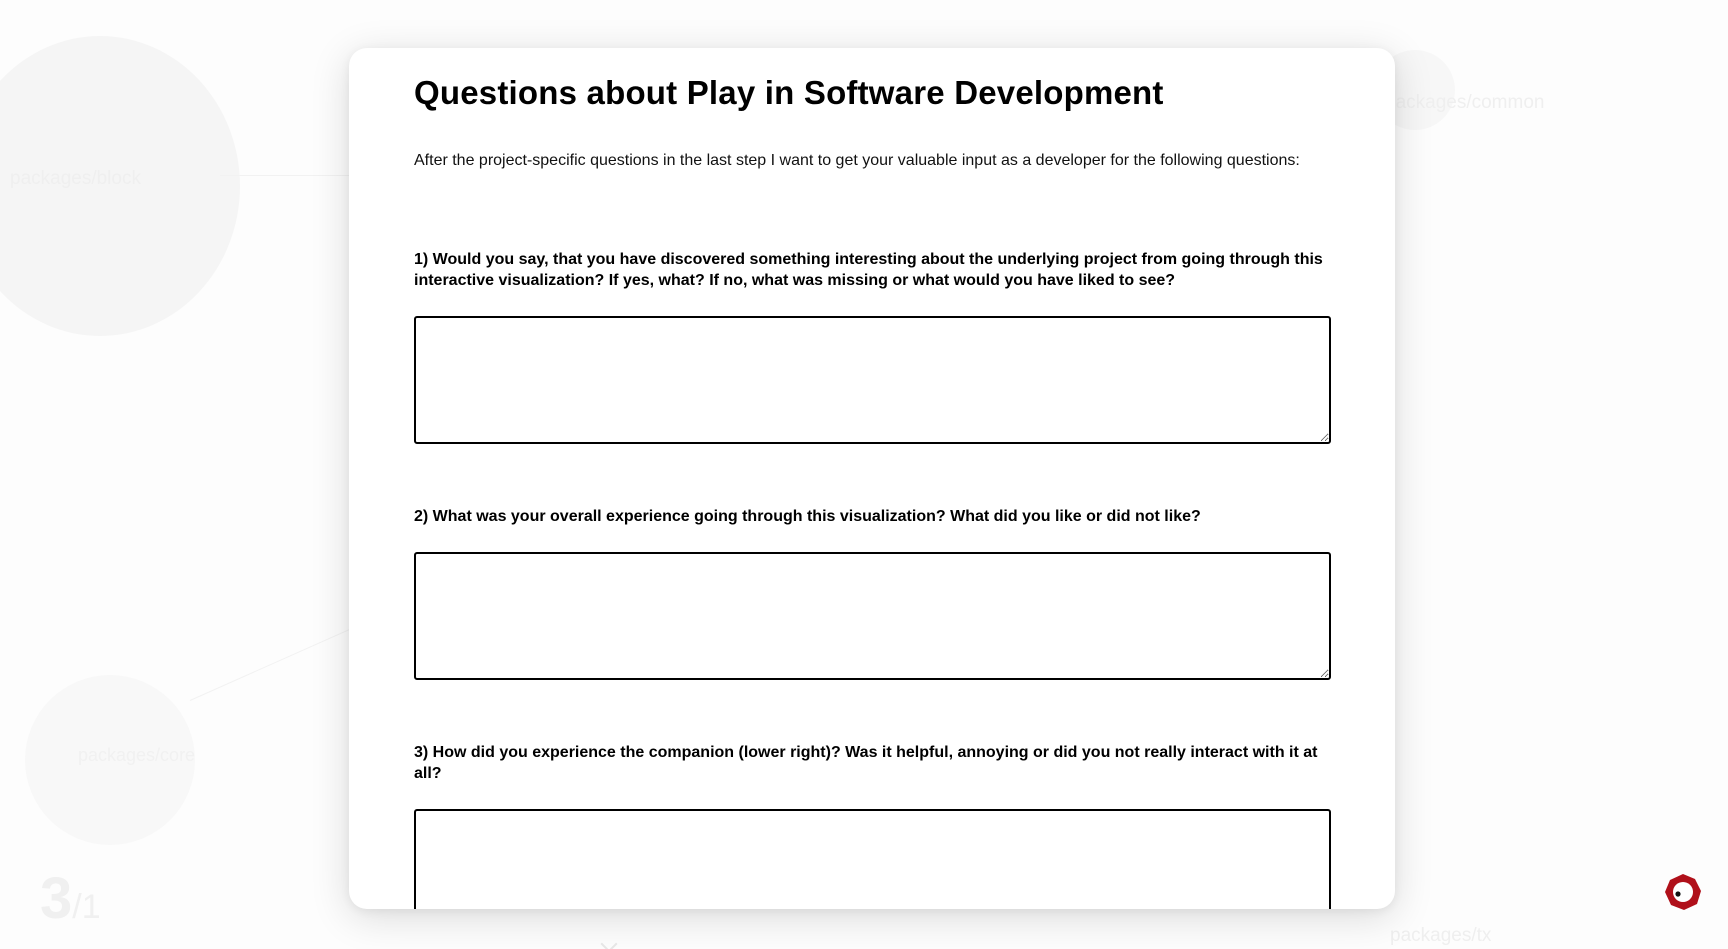  Describe the element at coordinates (137, 755) in the screenshot. I see `background-node-label: packages/core` at that location.